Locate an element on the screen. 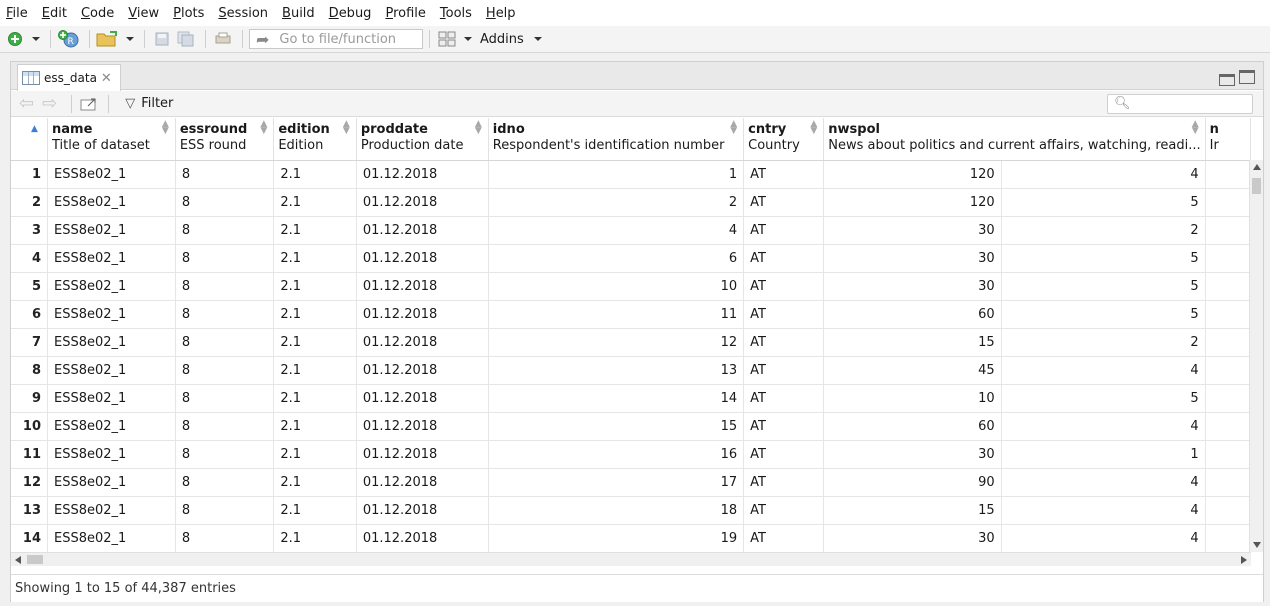 The image size is (1270, 606). scroll-down-icon is located at coordinates (1257, 545).